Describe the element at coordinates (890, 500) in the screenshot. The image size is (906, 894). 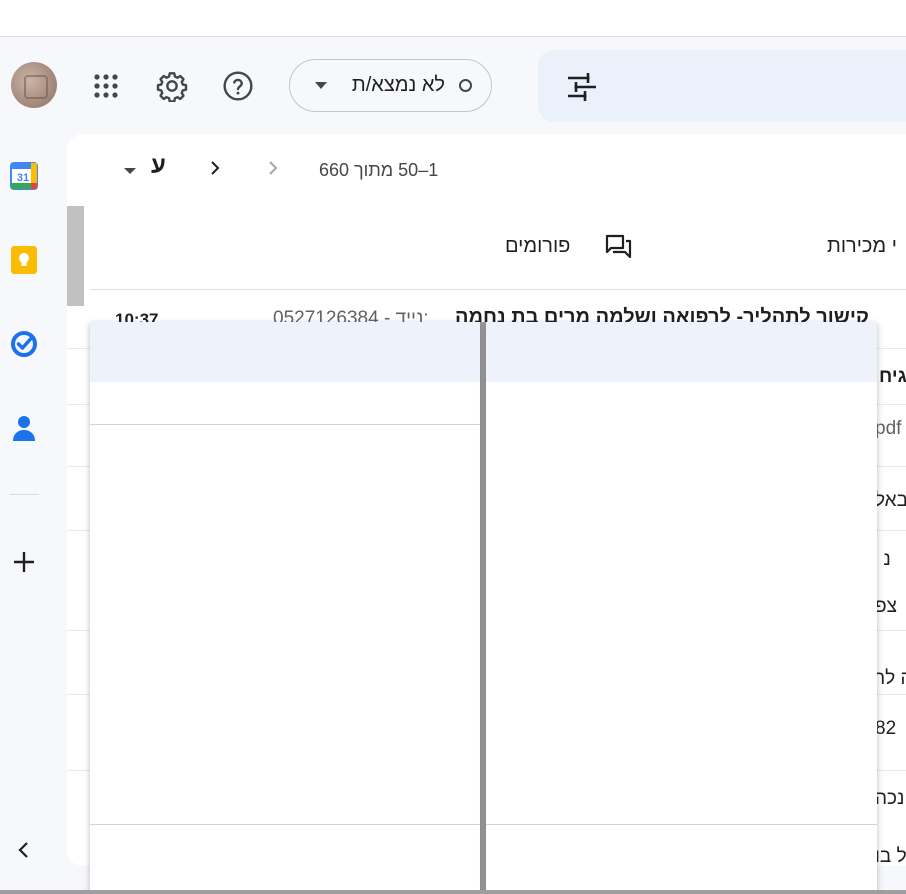
I see `list-item: באל` at that location.